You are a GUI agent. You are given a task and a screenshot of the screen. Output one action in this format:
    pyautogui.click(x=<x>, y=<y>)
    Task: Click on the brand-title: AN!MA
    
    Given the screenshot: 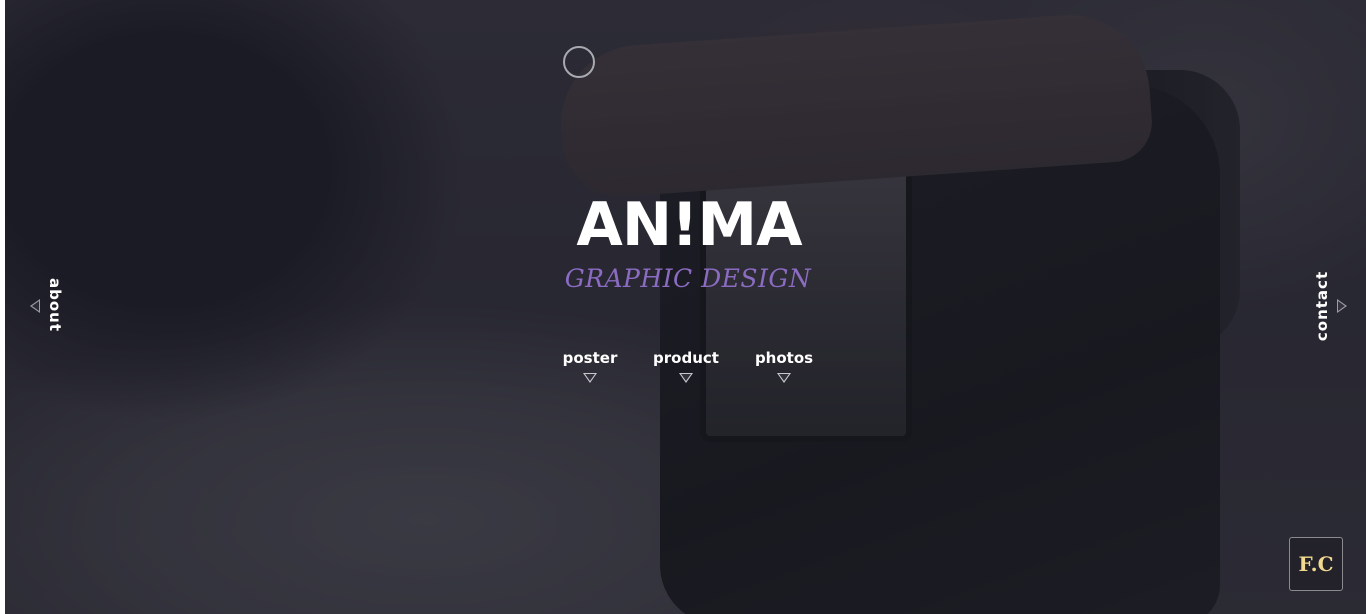 What is the action you would take?
    pyautogui.click(x=689, y=225)
    